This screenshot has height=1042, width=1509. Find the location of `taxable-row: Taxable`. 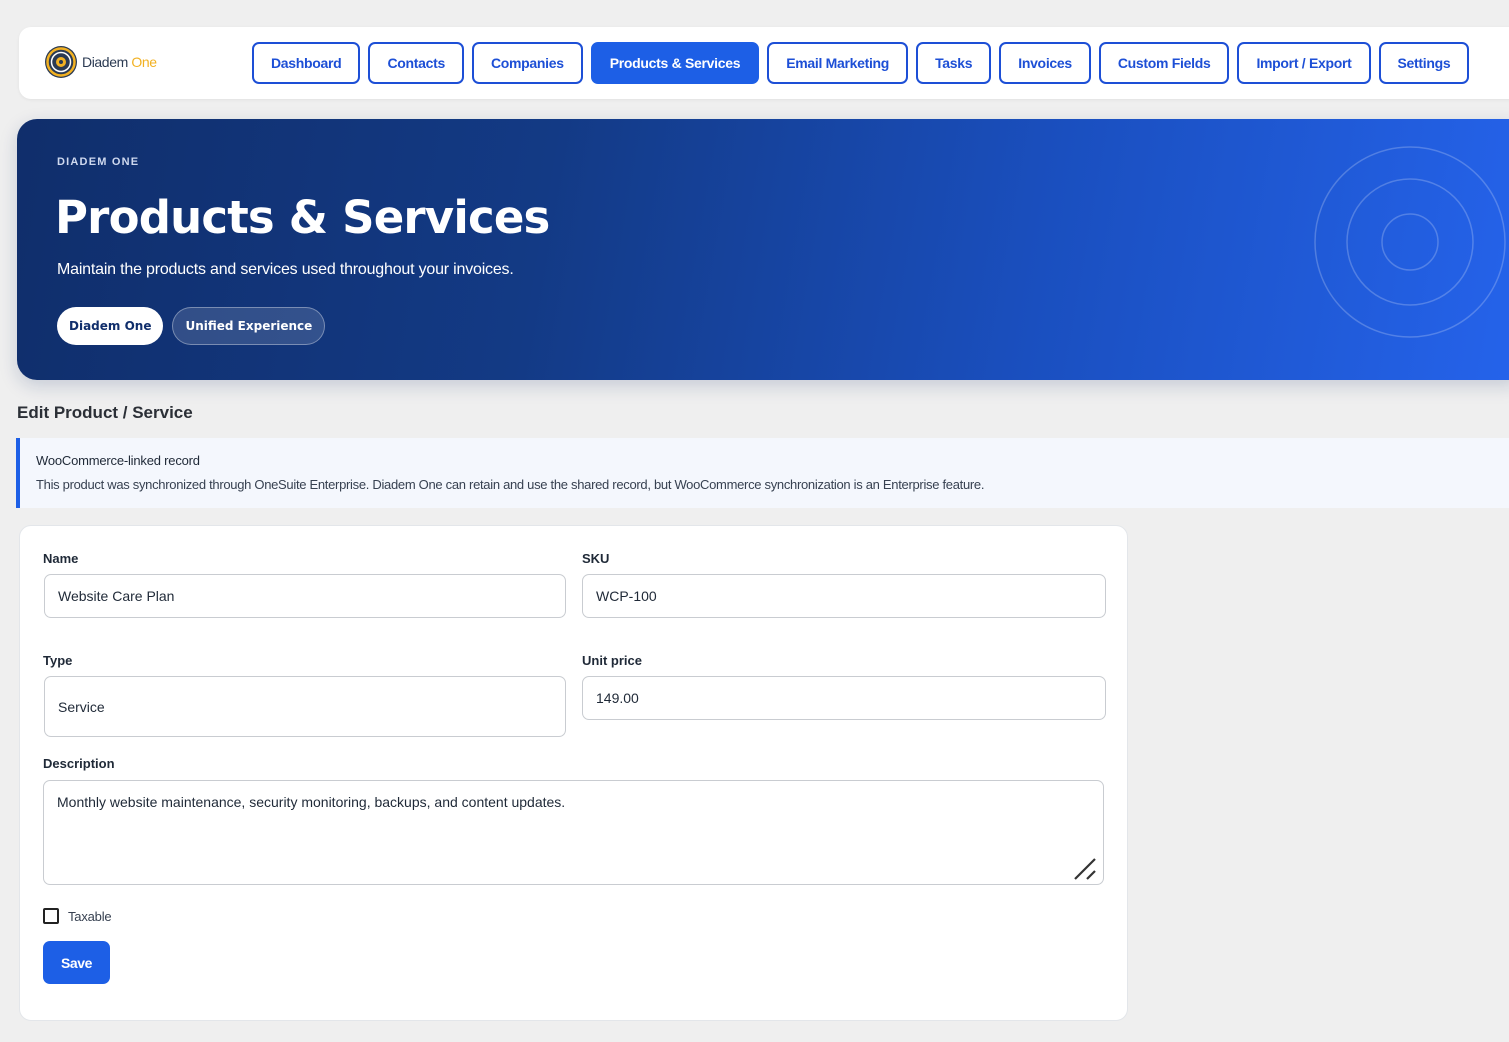

taxable-row: Taxable is located at coordinates (77, 916).